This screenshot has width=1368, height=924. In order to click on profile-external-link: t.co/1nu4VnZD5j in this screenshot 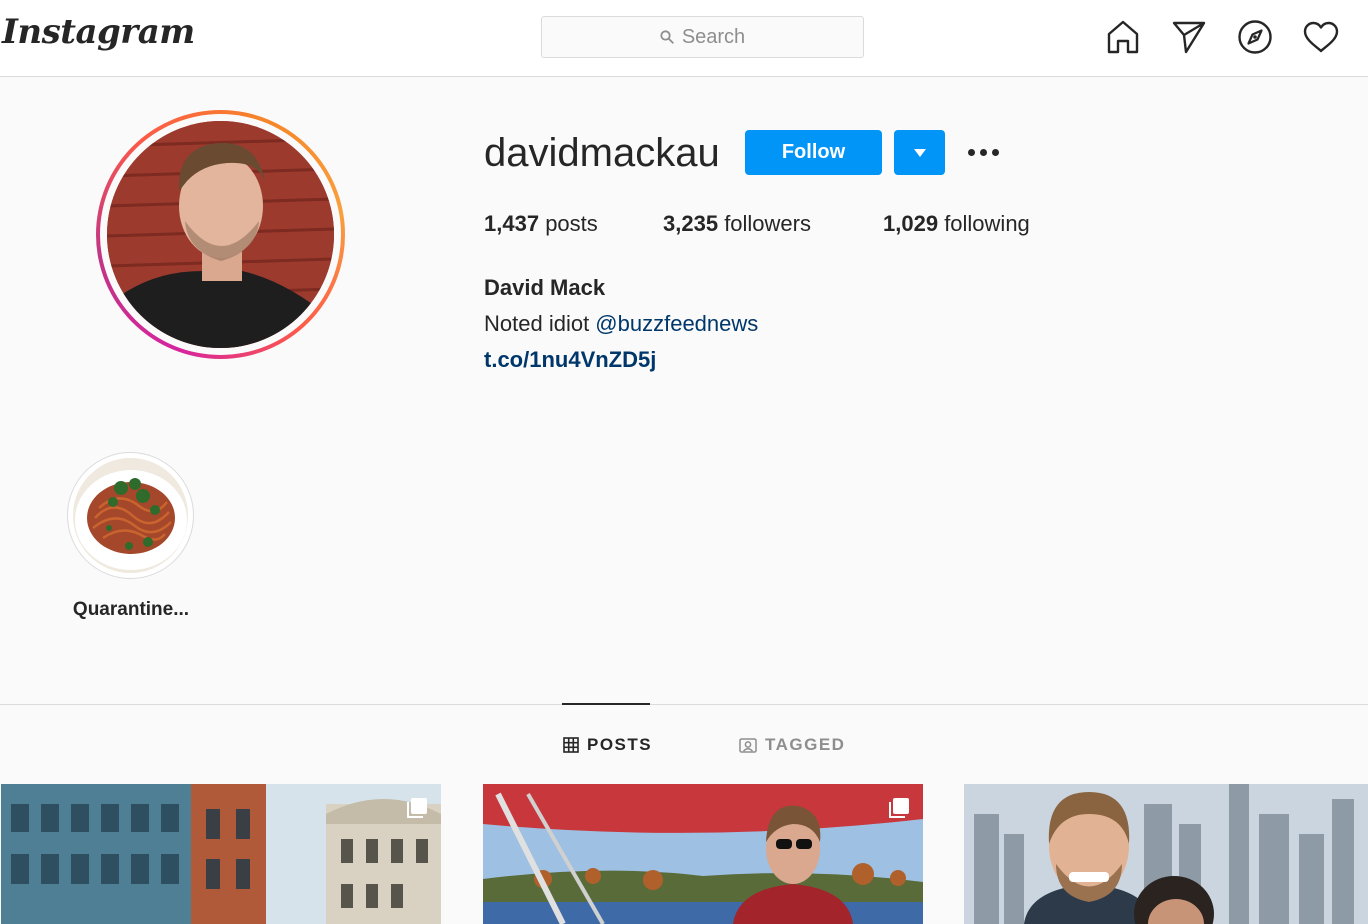, I will do `click(570, 360)`.